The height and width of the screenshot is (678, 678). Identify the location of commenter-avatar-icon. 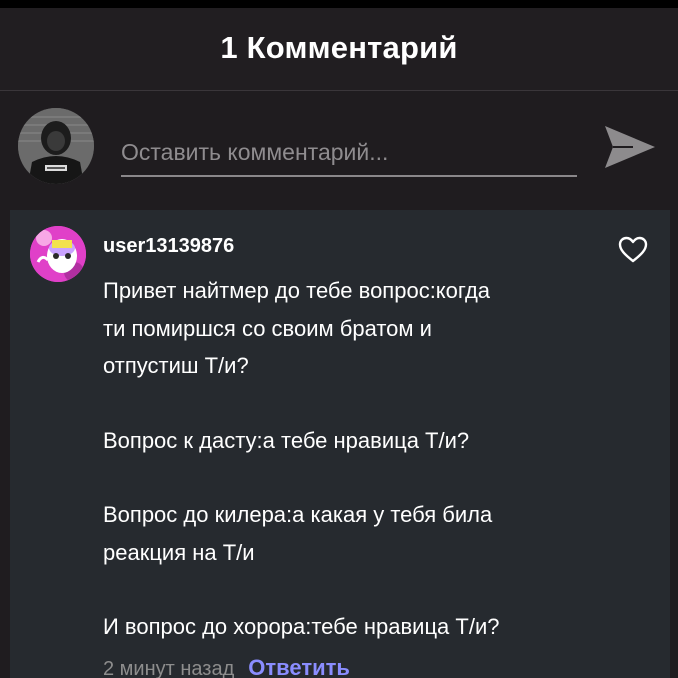
(58, 254).